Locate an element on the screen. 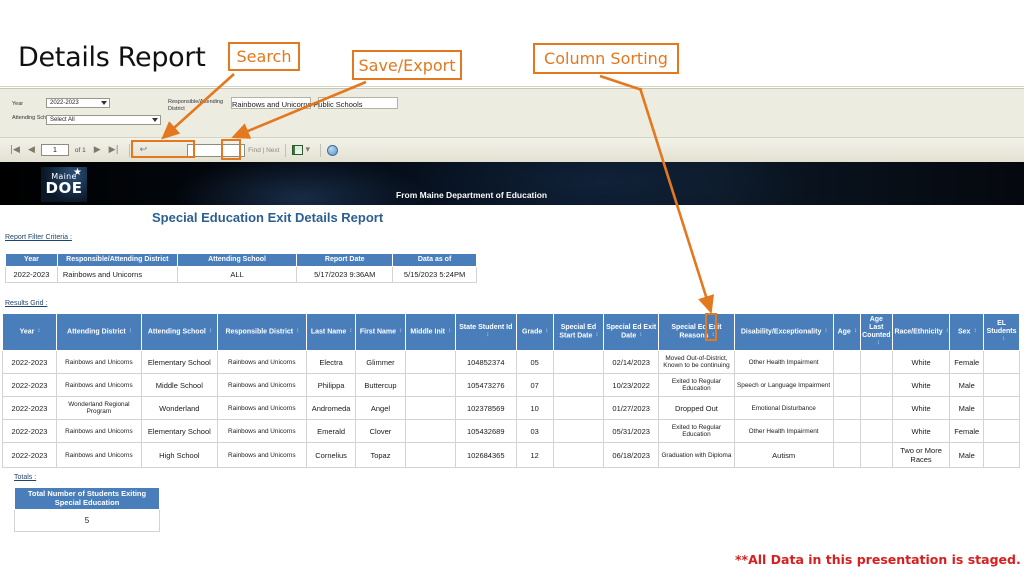 The image size is (1024, 576). column-header-label: Year is located at coordinates (27, 332).